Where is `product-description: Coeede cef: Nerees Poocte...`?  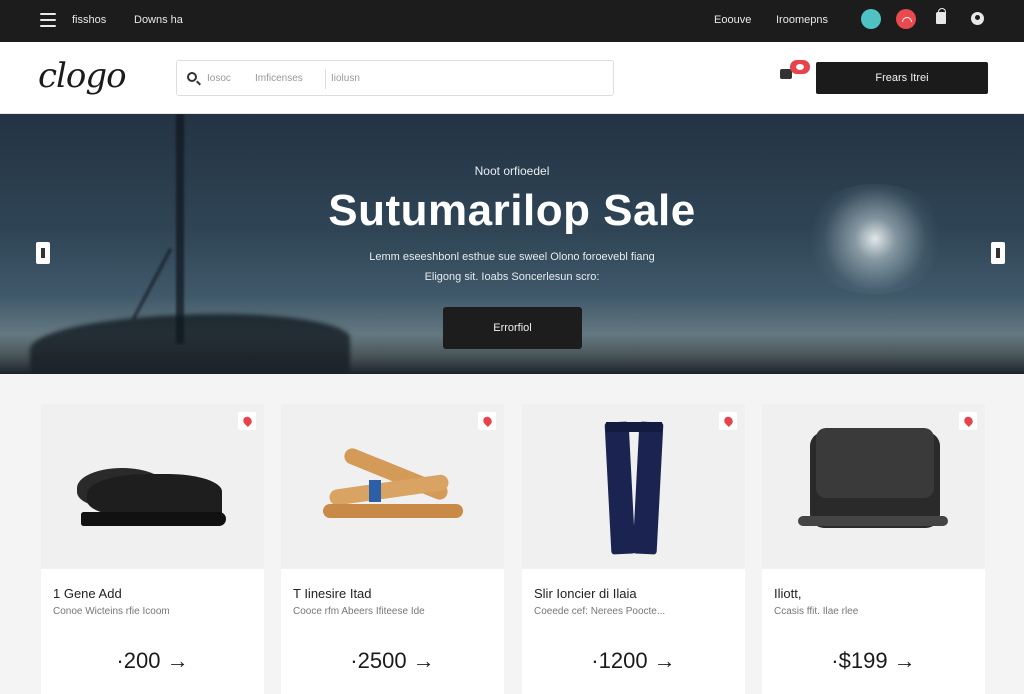
product-description: Coeede cef: Nerees Poocte... is located at coordinates (600, 611).